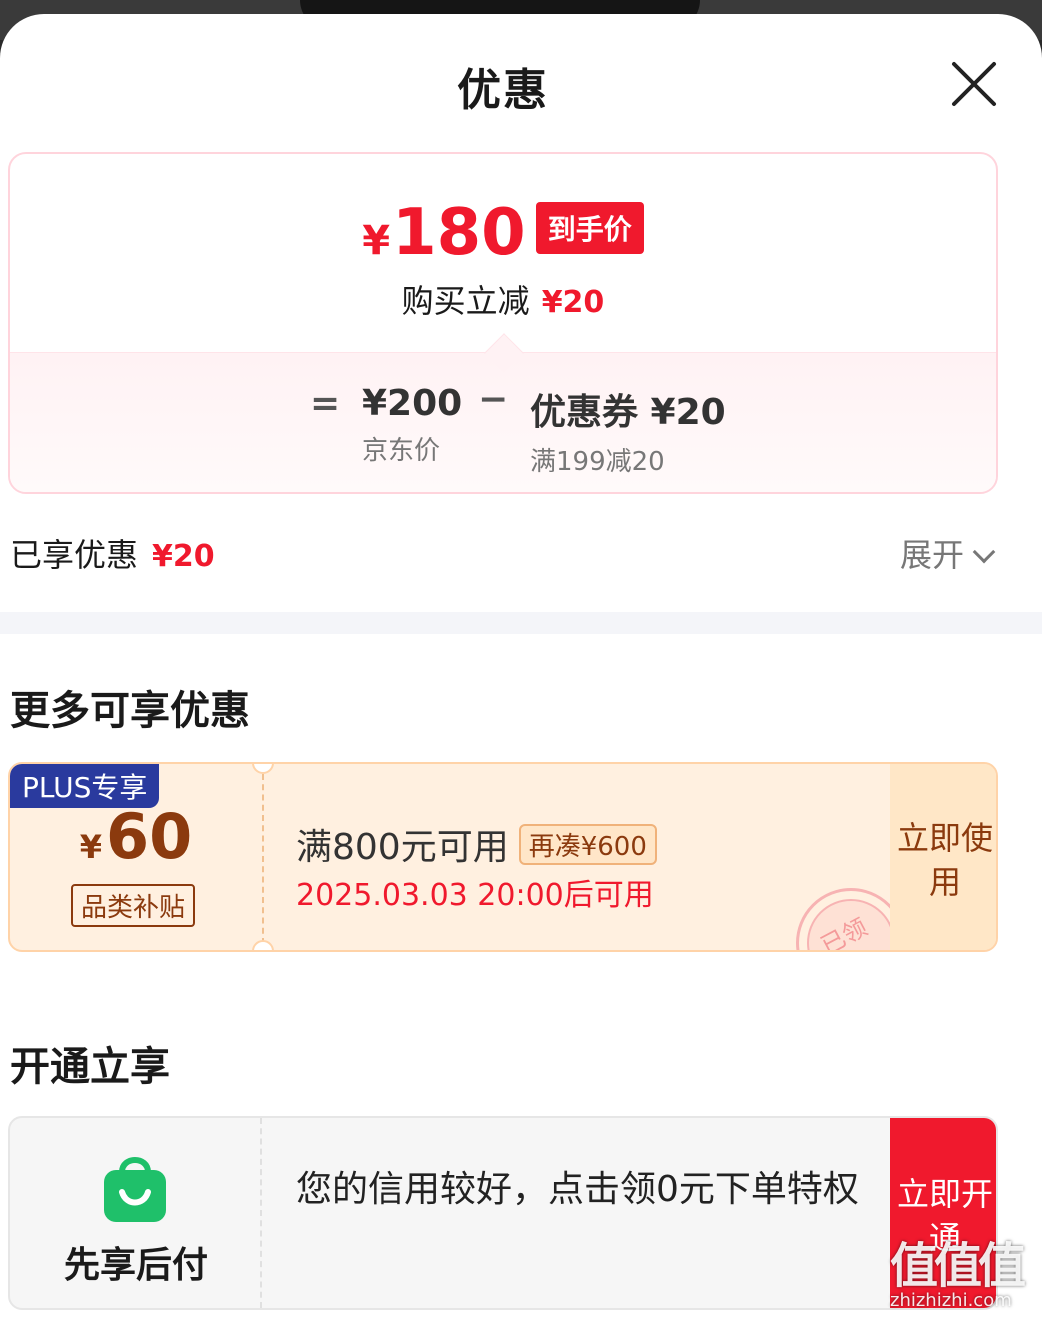  Describe the element at coordinates (943, 857) in the screenshot. I see `use-now-button: 立即使用` at that location.